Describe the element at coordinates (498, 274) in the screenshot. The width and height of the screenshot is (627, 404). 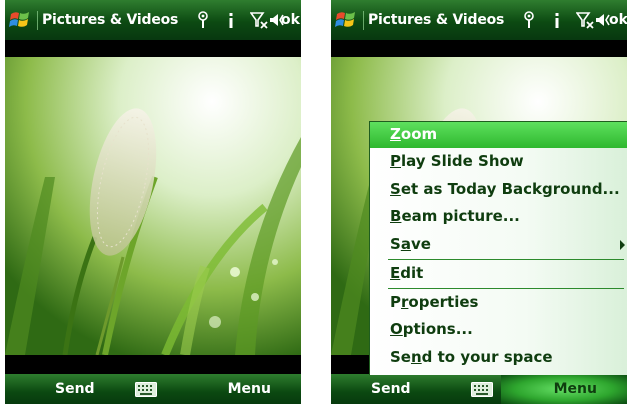
I see `menu-item-edit: Edit` at that location.